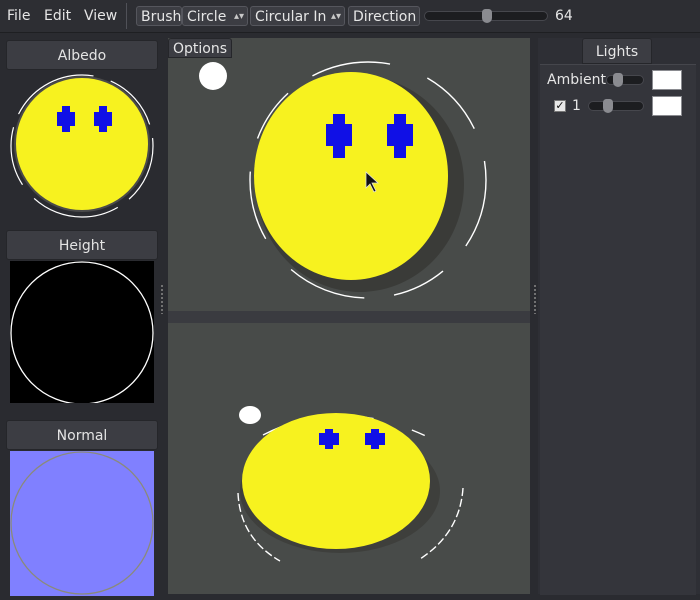 The image size is (700, 600). I want to click on normal-header: Normal, so click(82, 435).